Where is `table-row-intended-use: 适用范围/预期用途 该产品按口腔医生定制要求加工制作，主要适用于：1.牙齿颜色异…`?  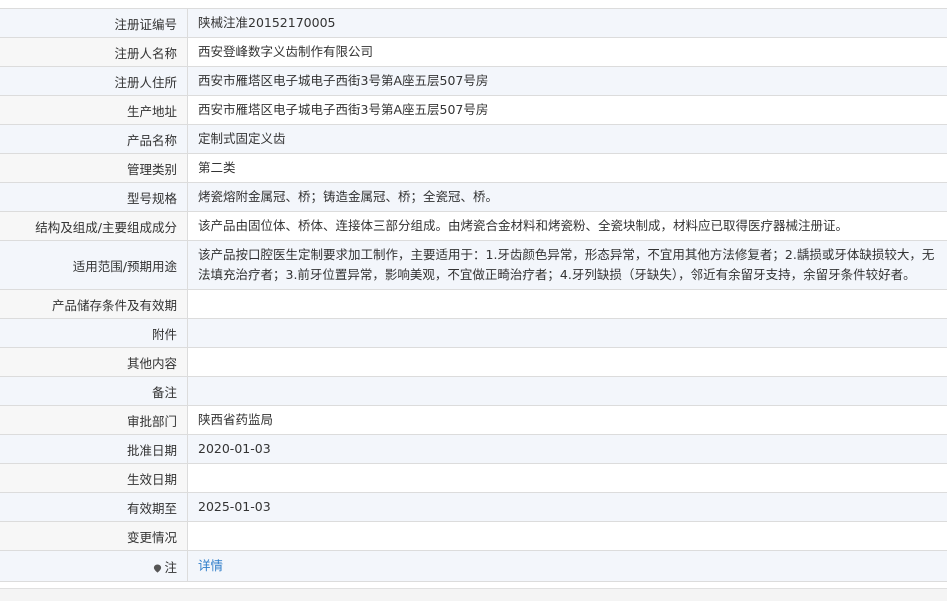 table-row-intended-use: 适用范围/预期用途 该产品按口腔医生定制要求加工制作，主要适用于：1.牙齿颜色异… is located at coordinates (473, 265).